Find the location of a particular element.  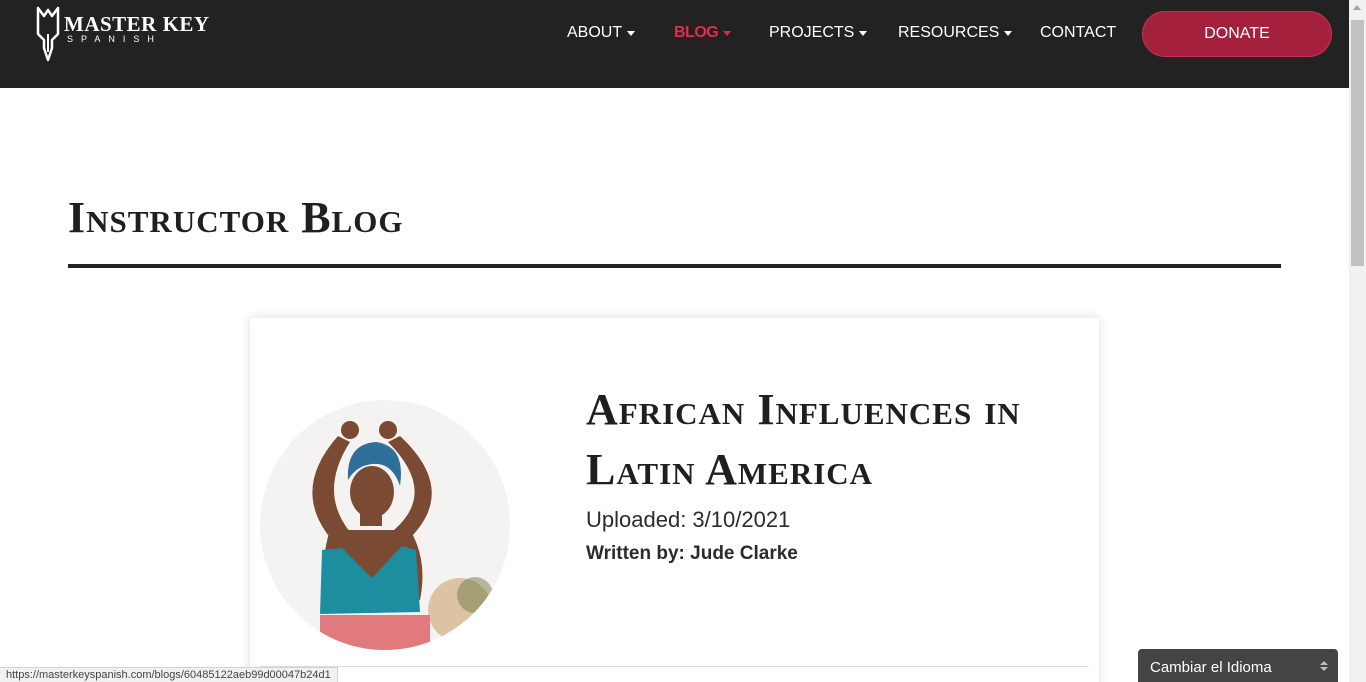

brand-logo-link: MASTER KEY SPANISH is located at coordinates (121, 34).